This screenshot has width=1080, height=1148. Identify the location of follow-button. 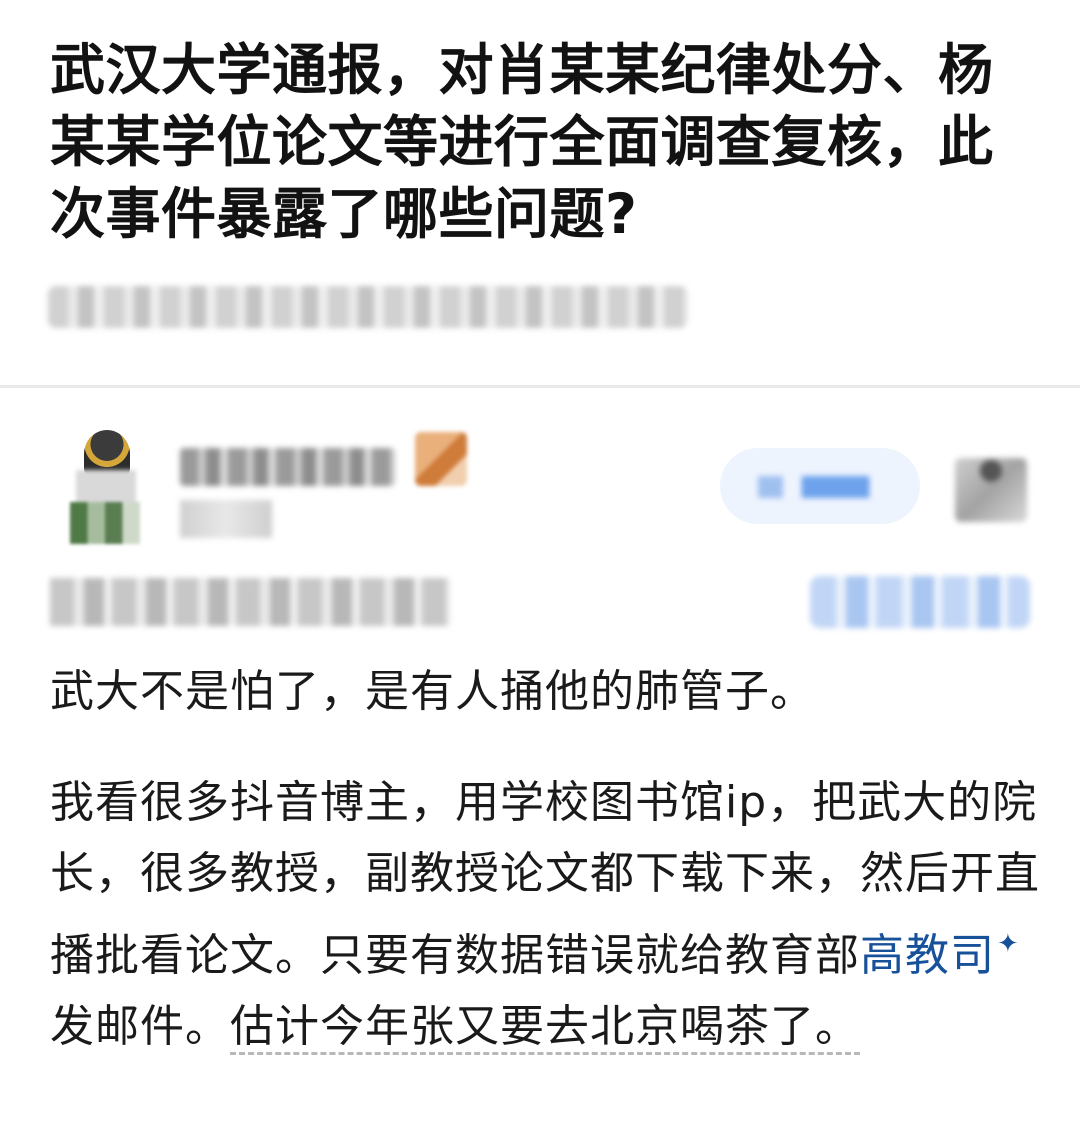
(820, 486).